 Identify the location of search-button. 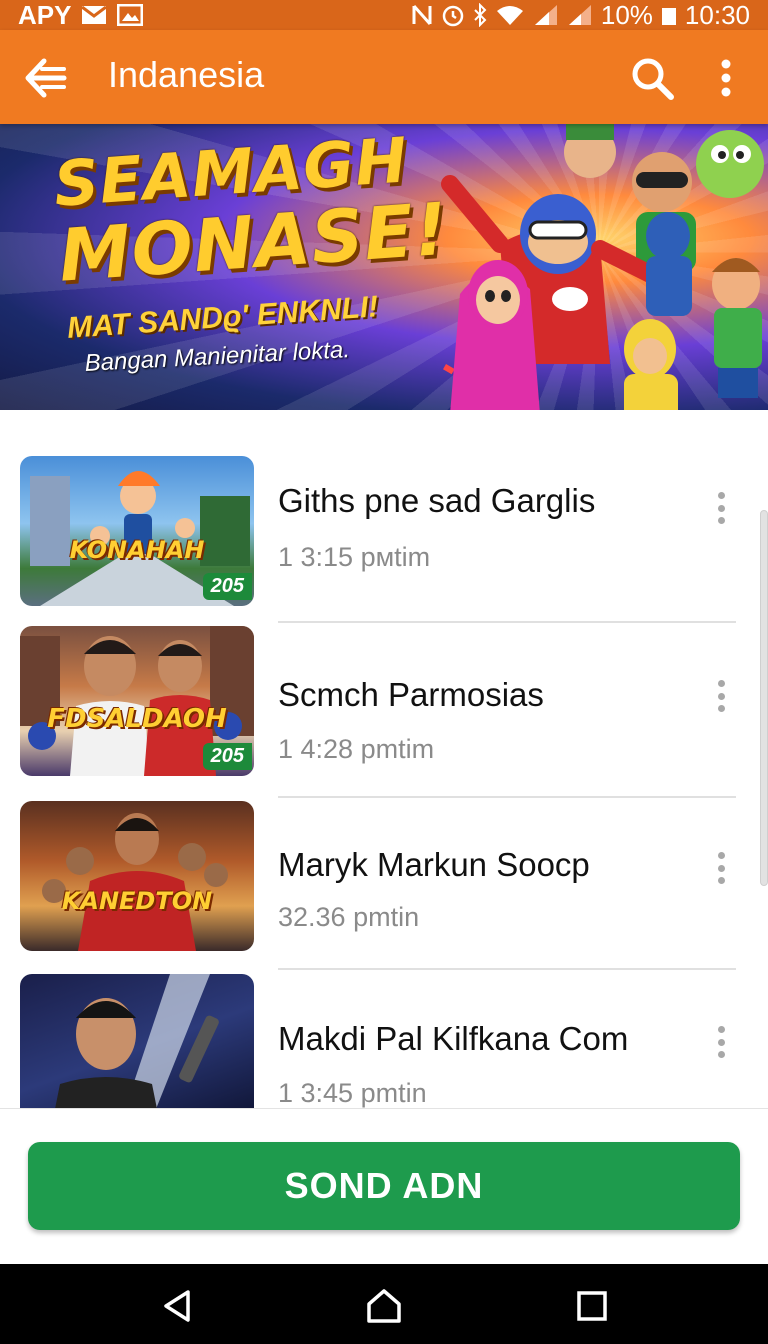
(652, 78).